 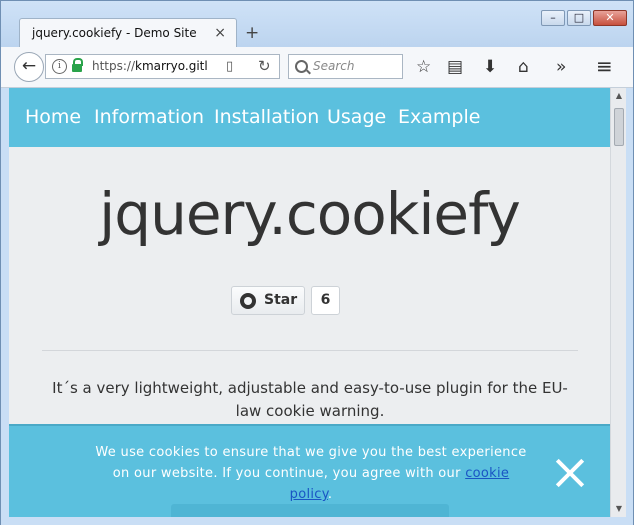 I want to click on window-controls: – □ ✕, so click(x=584, y=18).